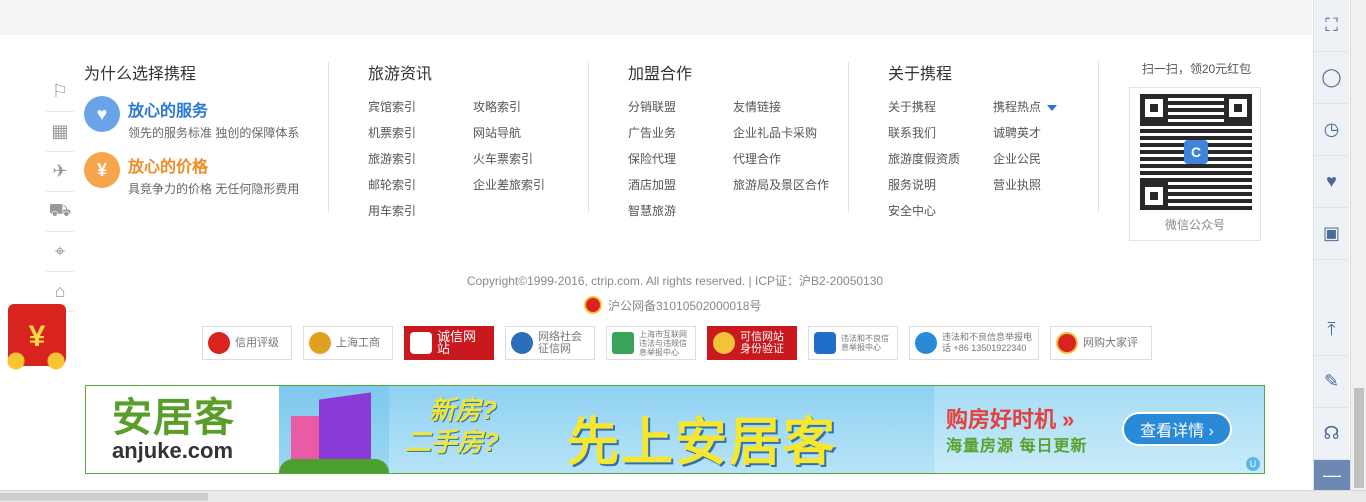  What do you see at coordinates (528, 159) in the screenshot?
I see `footer-link: 火车票索引` at bounding box center [528, 159].